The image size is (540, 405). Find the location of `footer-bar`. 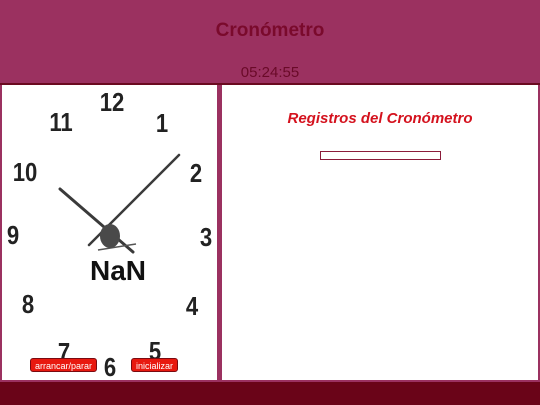

footer-bar is located at coordinates (270, 393).